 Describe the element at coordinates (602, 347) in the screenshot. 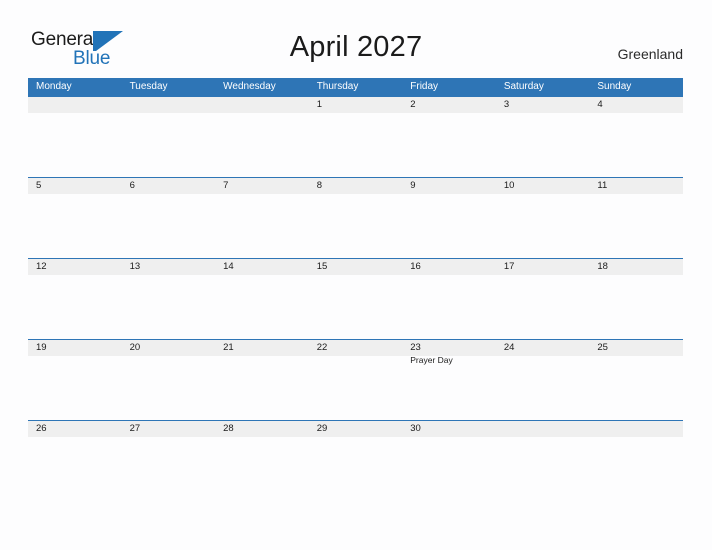

I see `day-number: 25` at that location.